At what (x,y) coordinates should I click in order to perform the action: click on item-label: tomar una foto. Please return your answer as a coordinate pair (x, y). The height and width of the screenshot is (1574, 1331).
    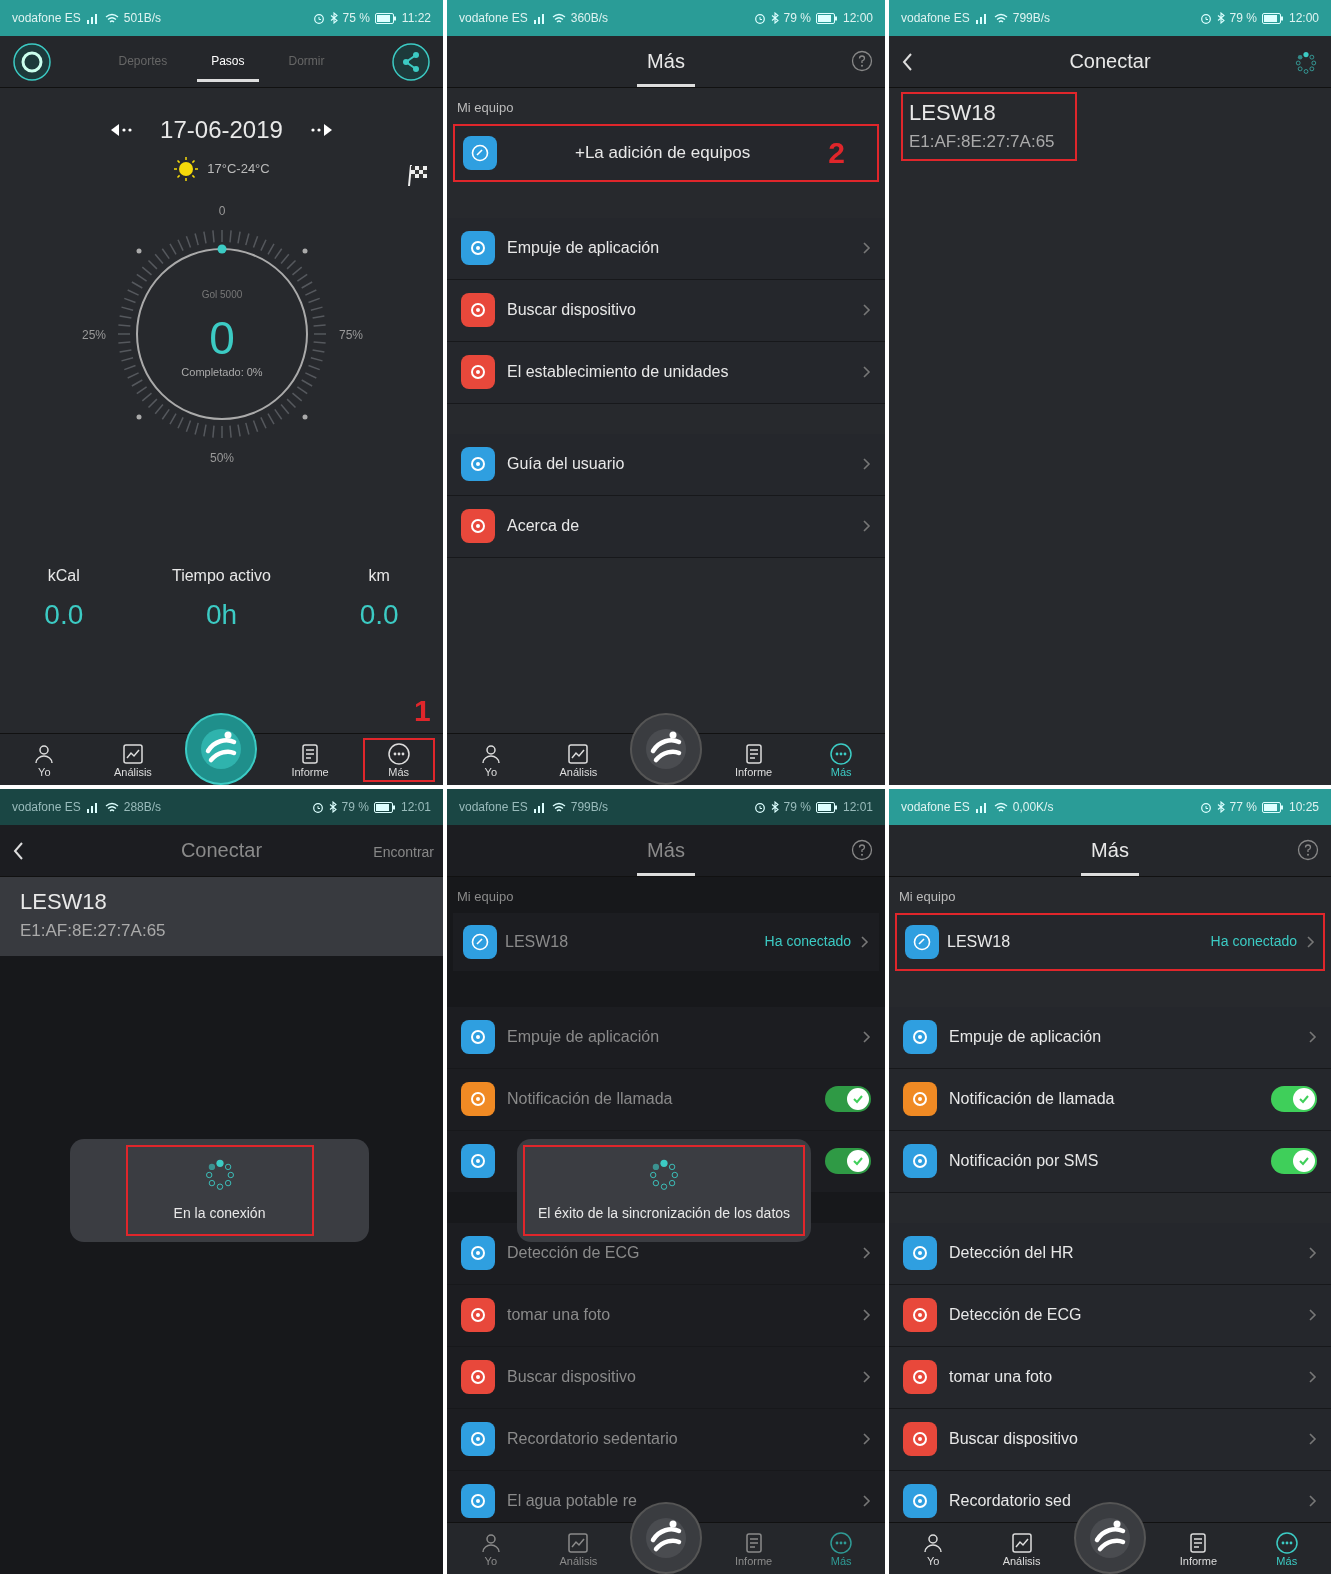
    Looking at the image, I should click on (559, 1315).